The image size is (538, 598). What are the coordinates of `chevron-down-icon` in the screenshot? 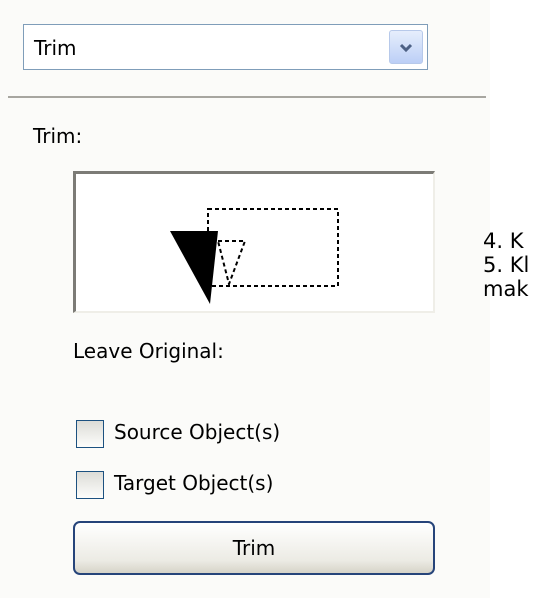 It's located at (406, 47).